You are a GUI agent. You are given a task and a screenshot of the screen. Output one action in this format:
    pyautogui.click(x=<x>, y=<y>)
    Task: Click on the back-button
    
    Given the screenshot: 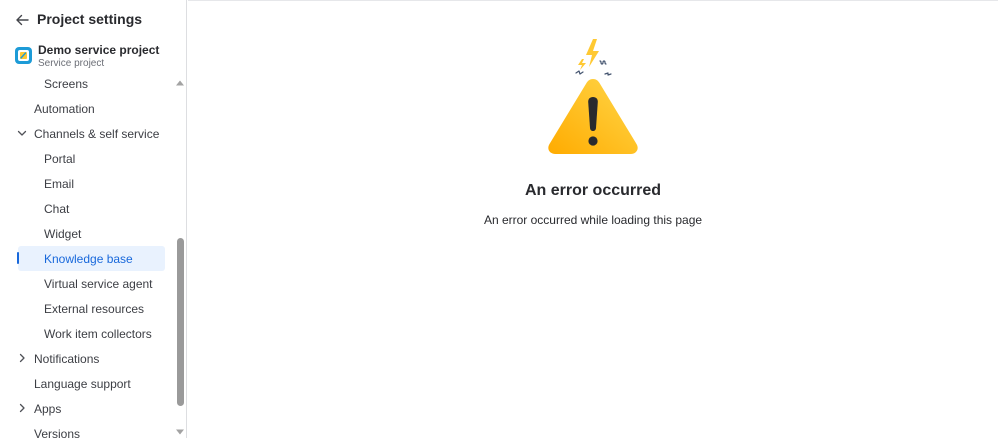 What is the action you would take?
    pyautogui.click(x=22, y=20)
    